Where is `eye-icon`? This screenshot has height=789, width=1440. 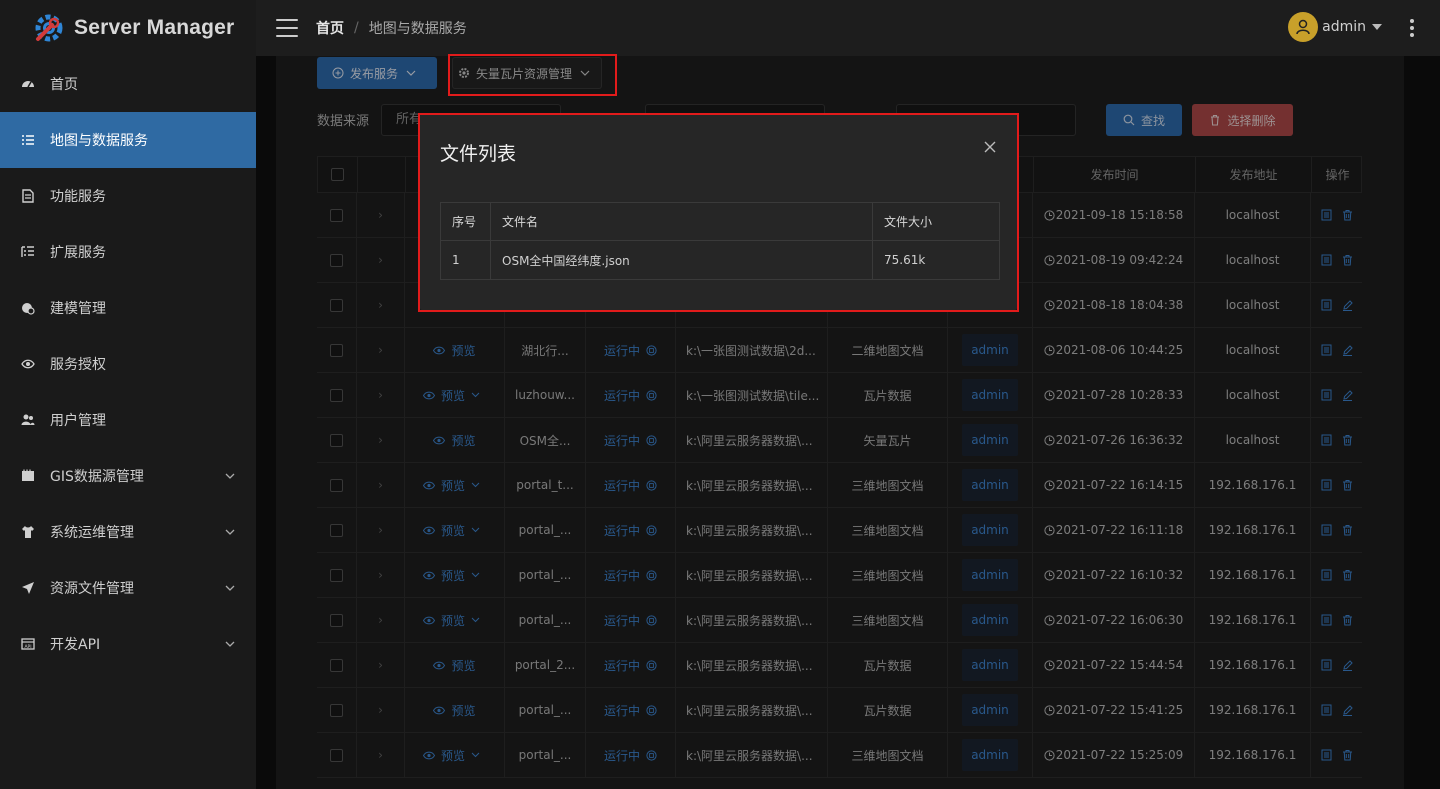
eye-icon is located at coordinates (28, 364).